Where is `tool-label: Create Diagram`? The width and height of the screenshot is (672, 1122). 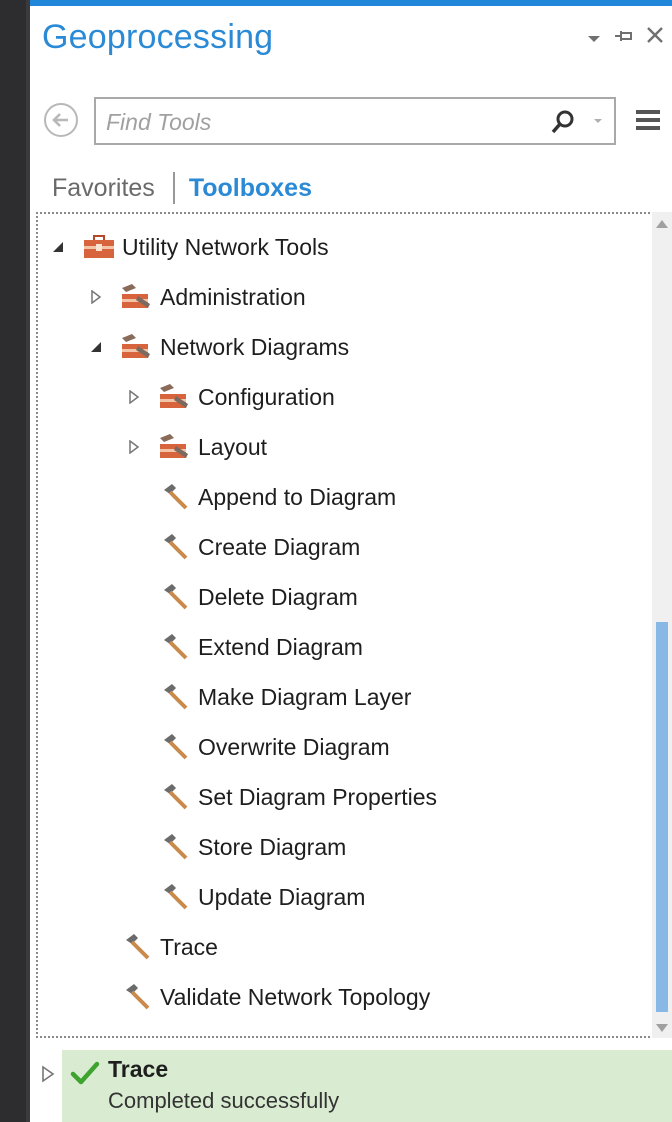 tool-label: Create Diagram is located at coordinates (279, 546).